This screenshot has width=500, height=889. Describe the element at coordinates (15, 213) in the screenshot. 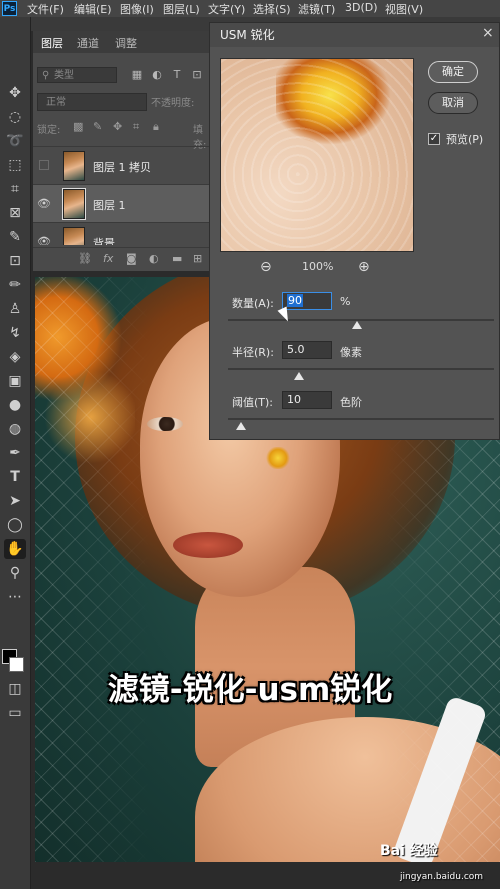

I see `frame-tool-icon: ⊠` at that location.